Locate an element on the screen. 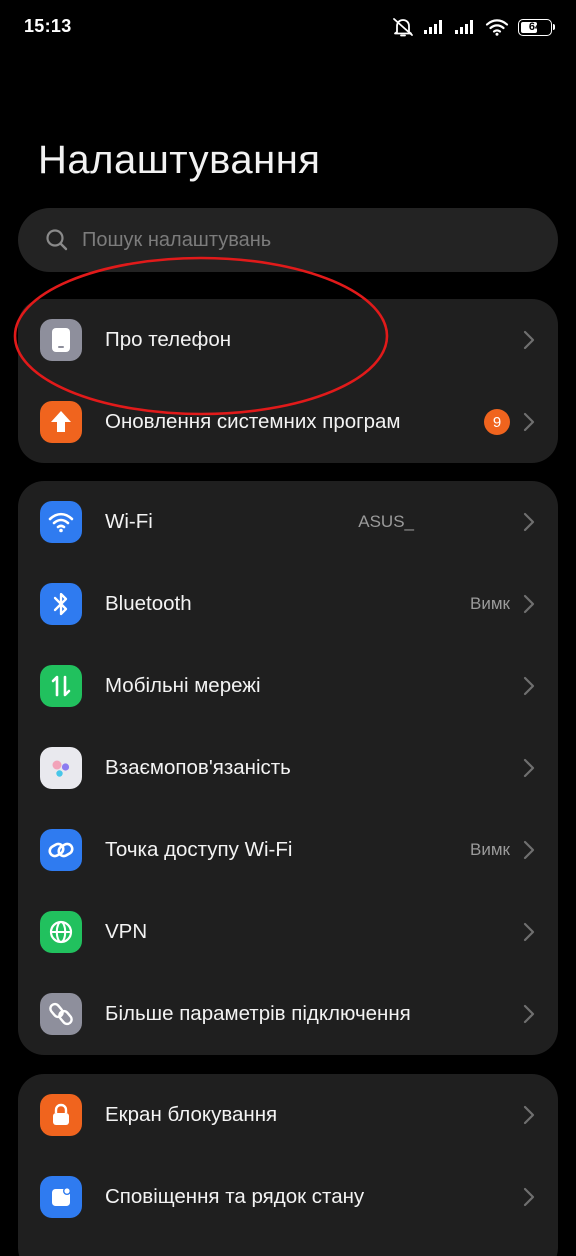  settings-item-label: VPN is located at coordinates (126, 931).